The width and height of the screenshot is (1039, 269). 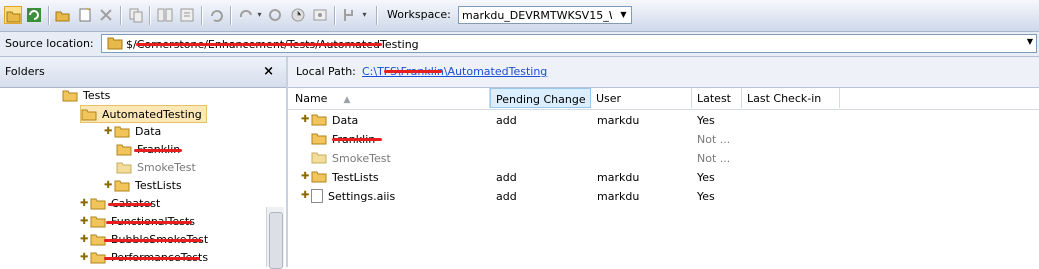 What do you see at coordinates (132, 132) in the screenshot?
I see `tree-item: ✚ Data` at bounding box center [132, 132].